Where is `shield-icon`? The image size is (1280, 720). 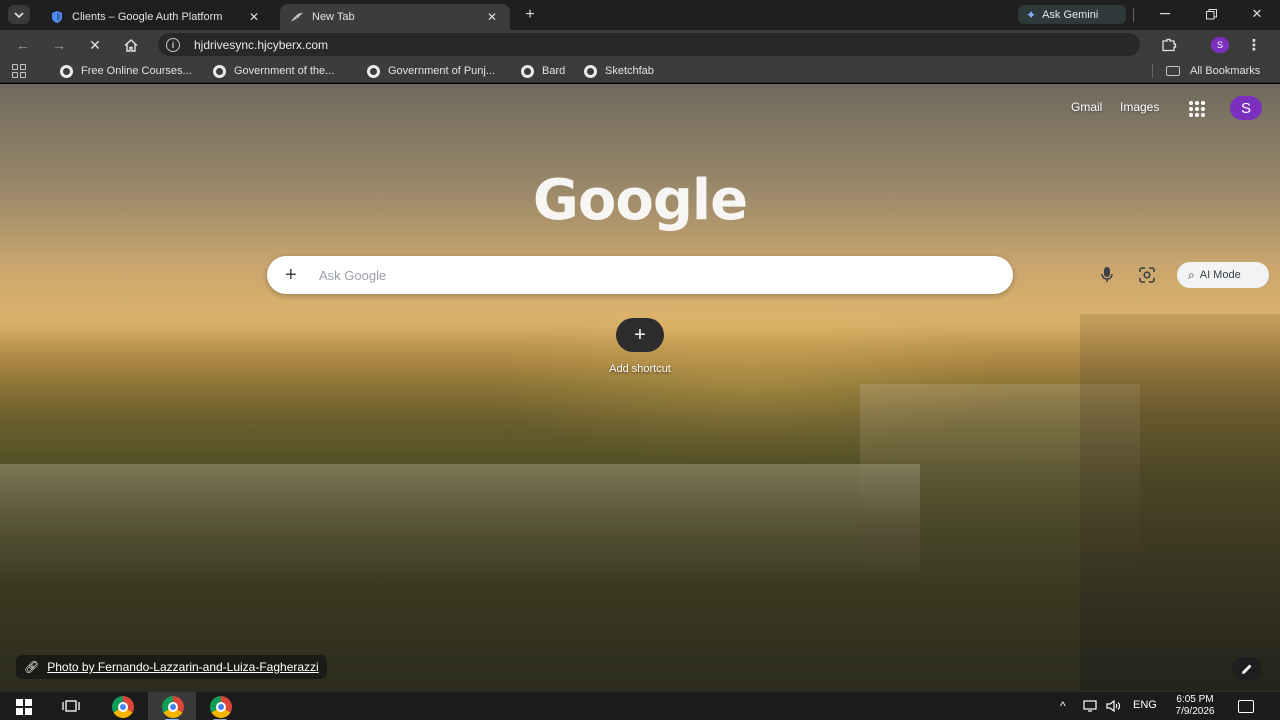 shield-icon is located at coordinates (57, 17).